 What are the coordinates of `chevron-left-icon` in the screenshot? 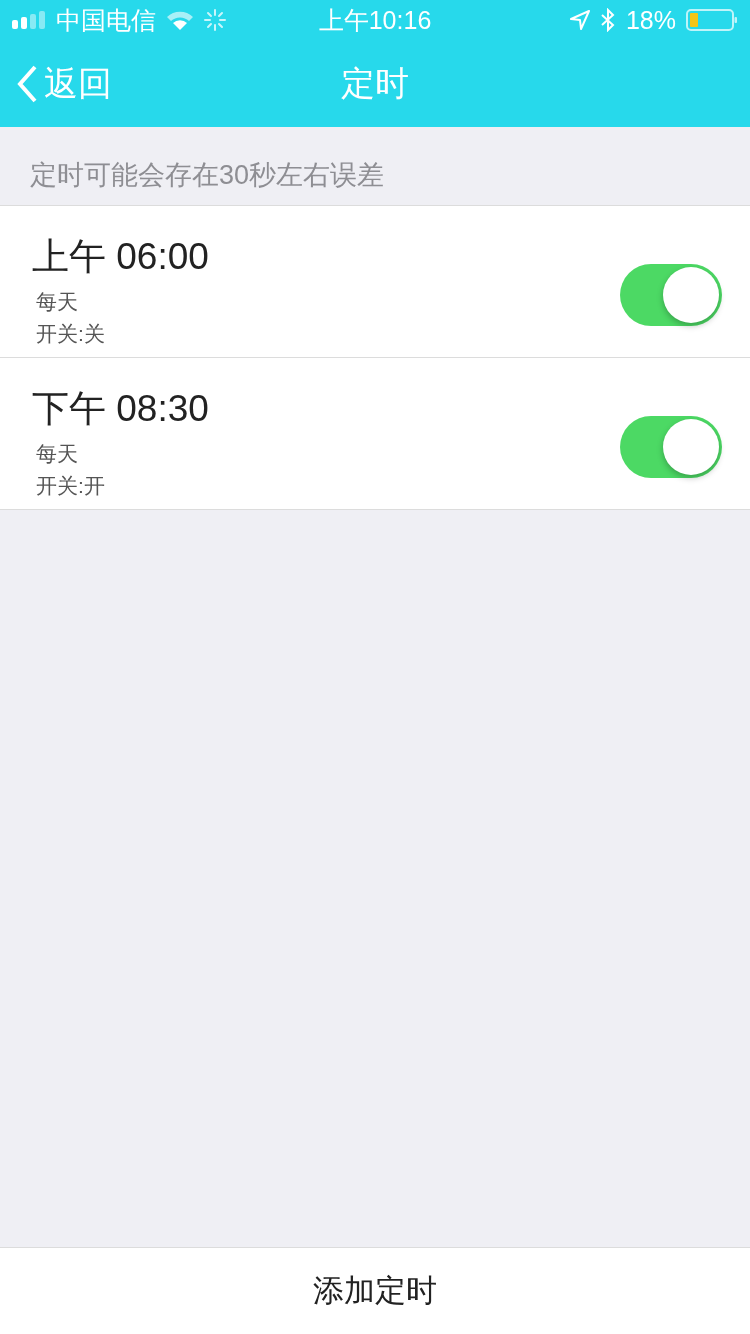 It's located at (27, 83).